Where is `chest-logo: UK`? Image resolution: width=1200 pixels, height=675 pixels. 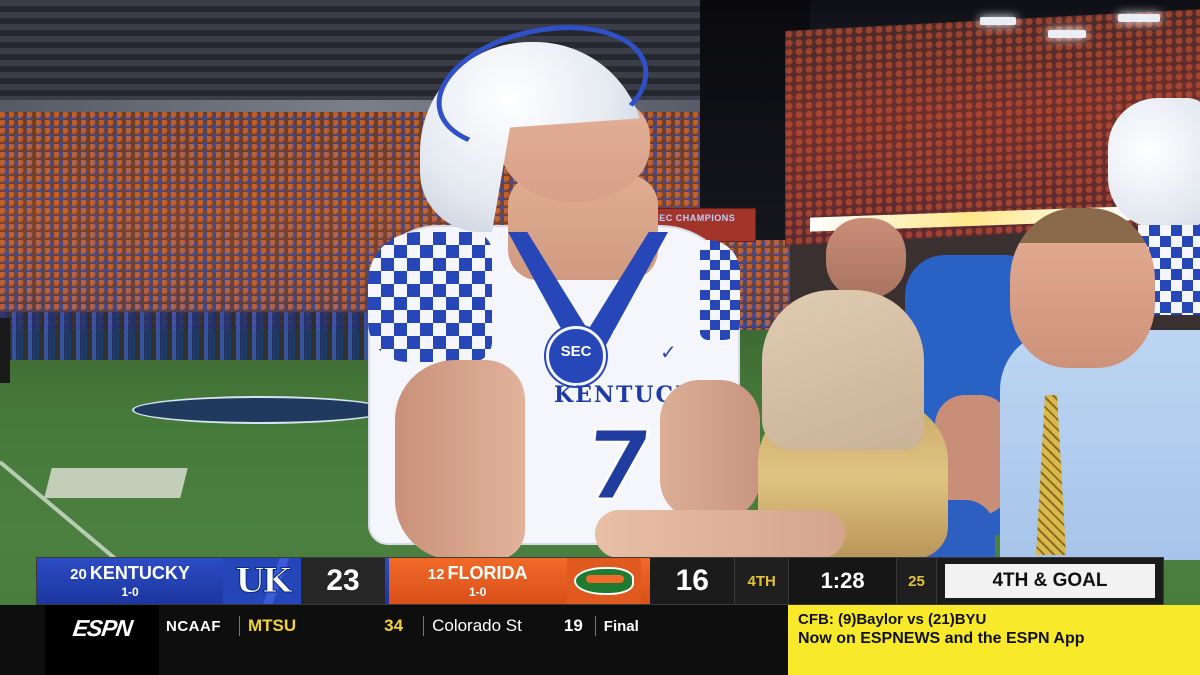
chest-logo: UK is located at coordinates (625, 338).